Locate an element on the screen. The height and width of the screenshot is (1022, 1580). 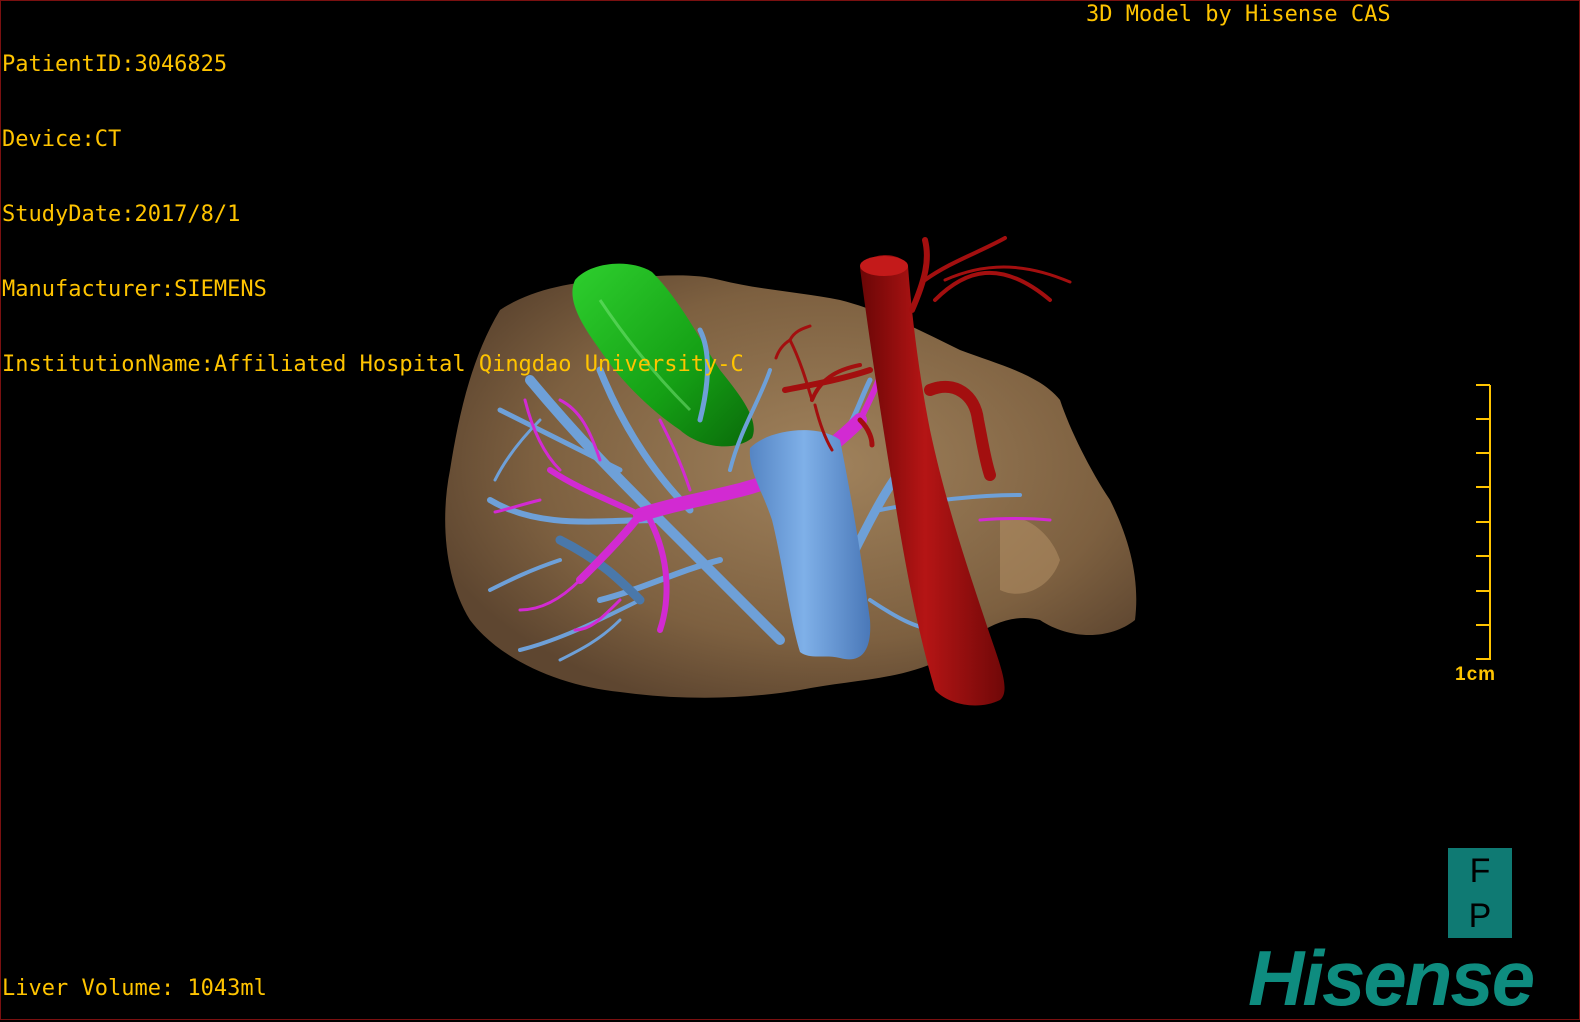
orientation-bottom-label: P is located at coordinates (1480, 915).